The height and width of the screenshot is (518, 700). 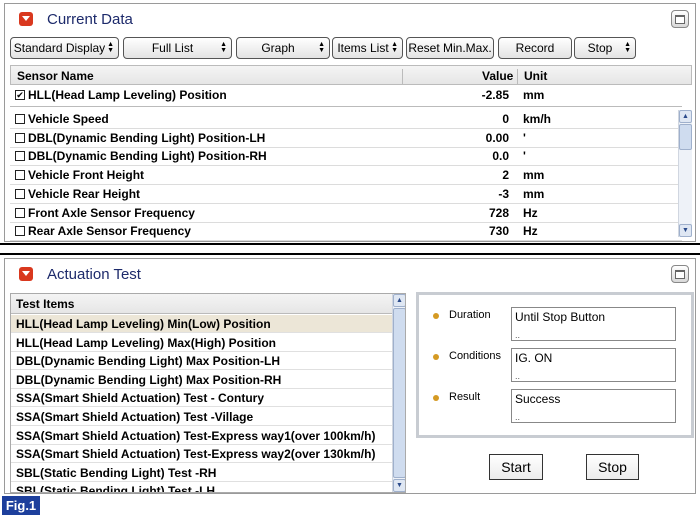 What do you see at coordinates (516, 467) in the screenshot?
I see `start-button: Start` at bounding box center [516, 467].